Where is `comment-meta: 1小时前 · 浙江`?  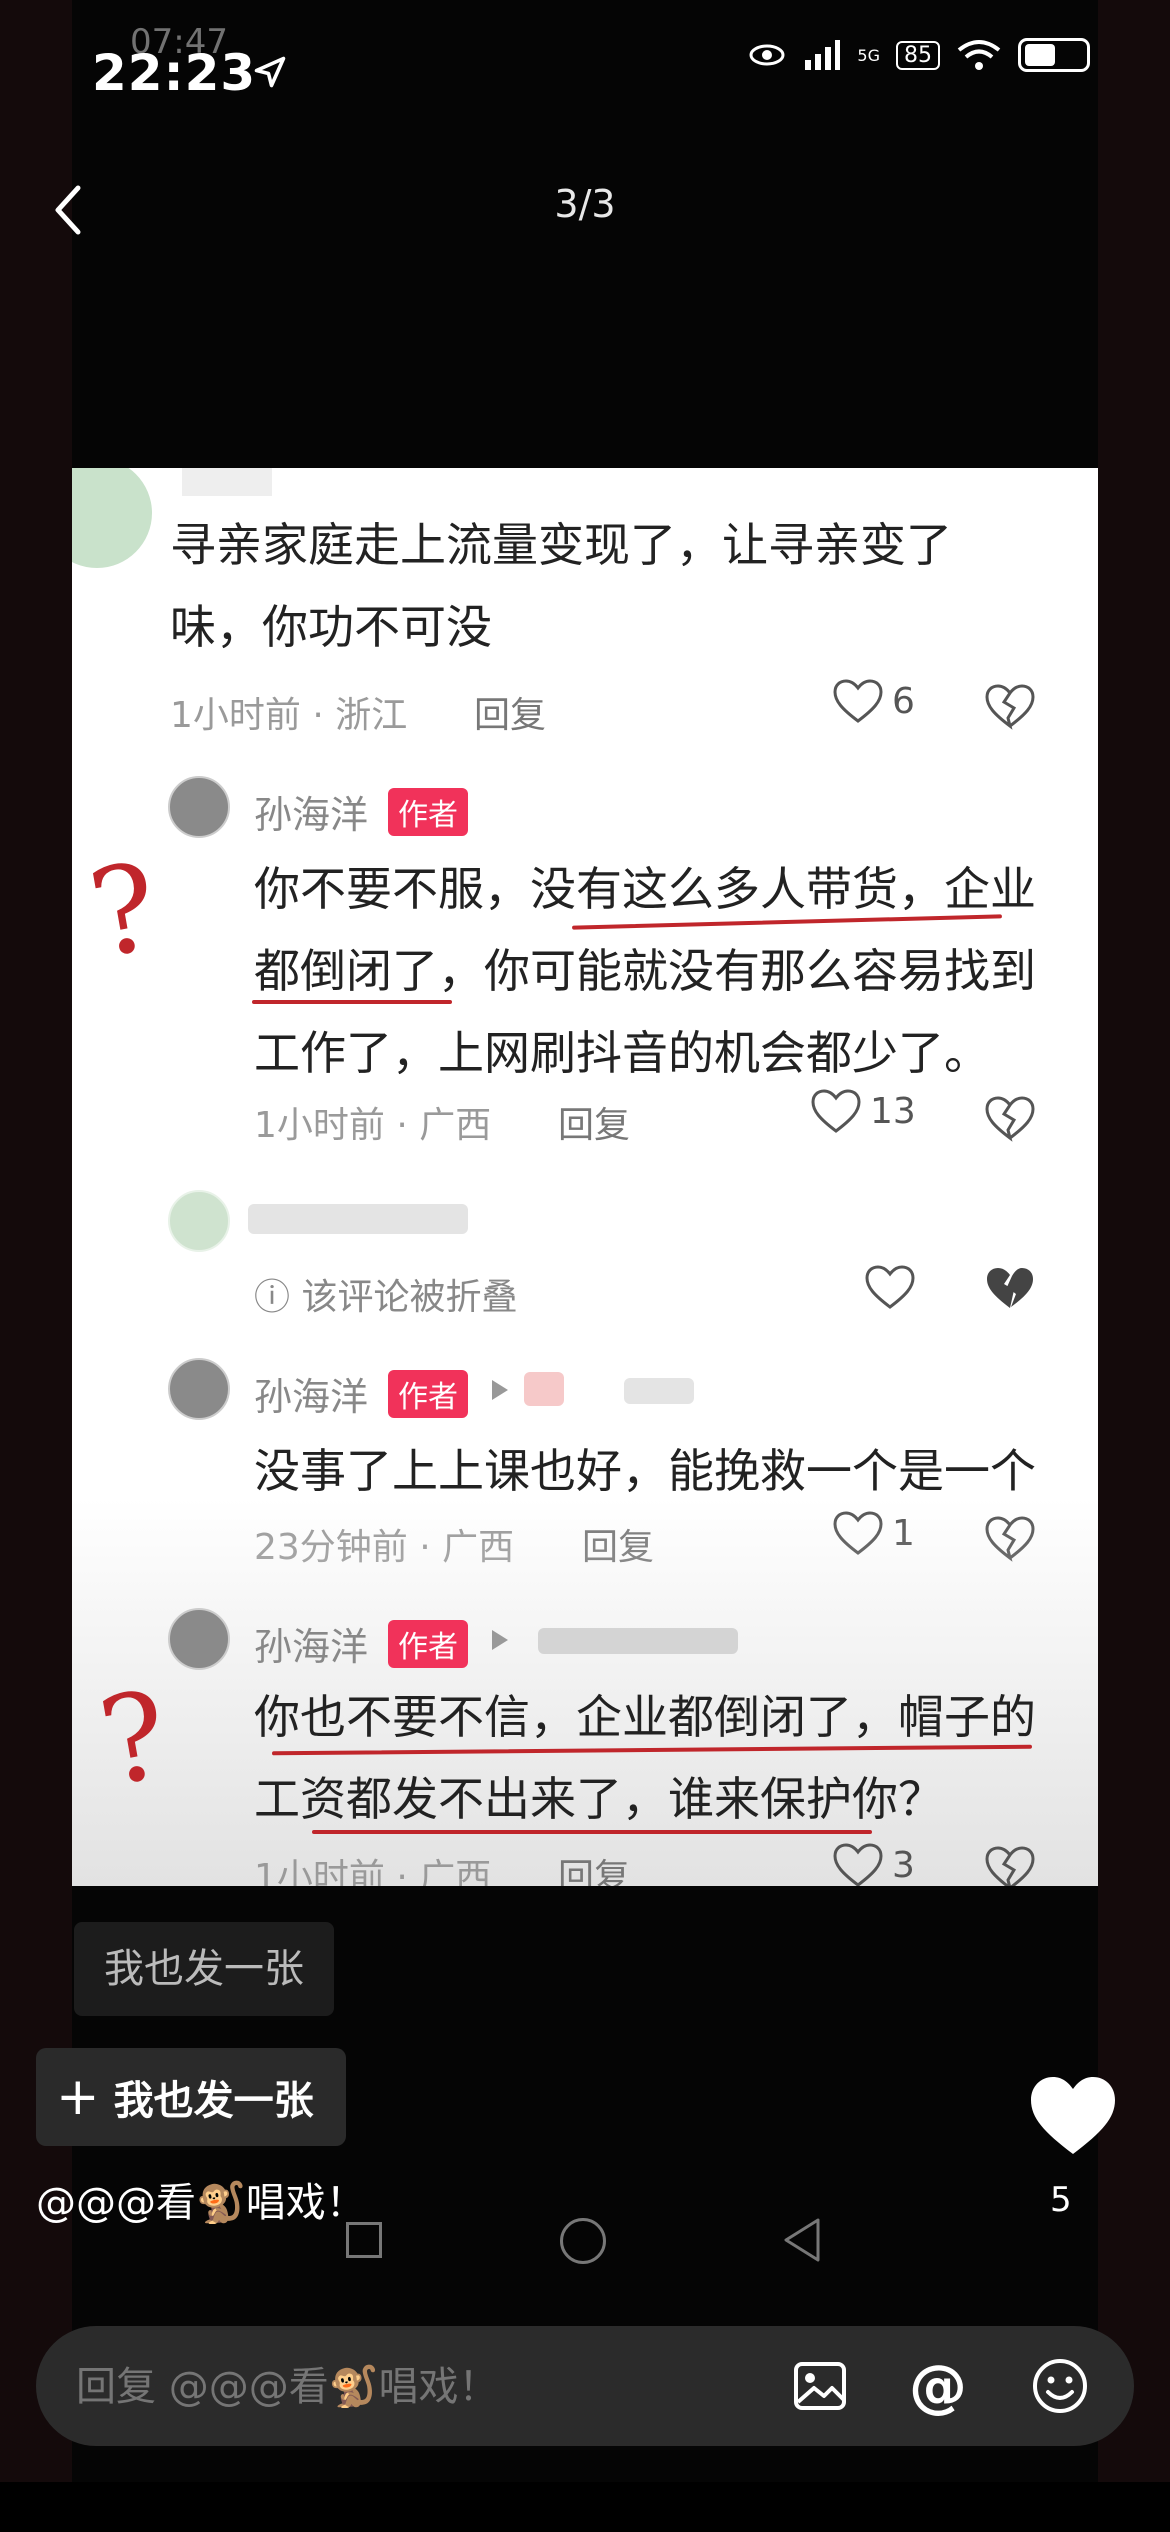
comment-meta: 1小时前 · 浙江 is located at coordinates (289, 715).